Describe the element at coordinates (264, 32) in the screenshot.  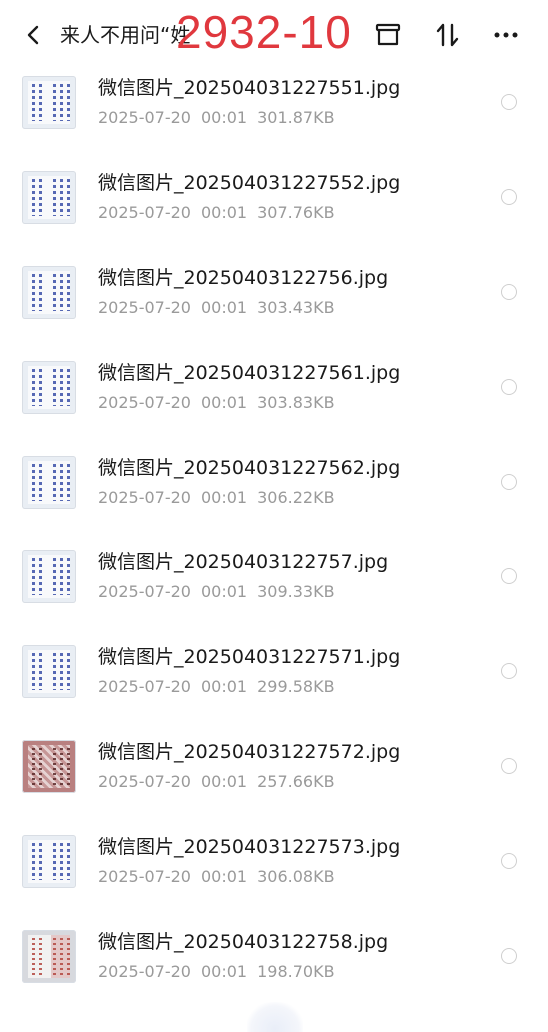
I see `overlay-number-label: 2932-10` at that location.